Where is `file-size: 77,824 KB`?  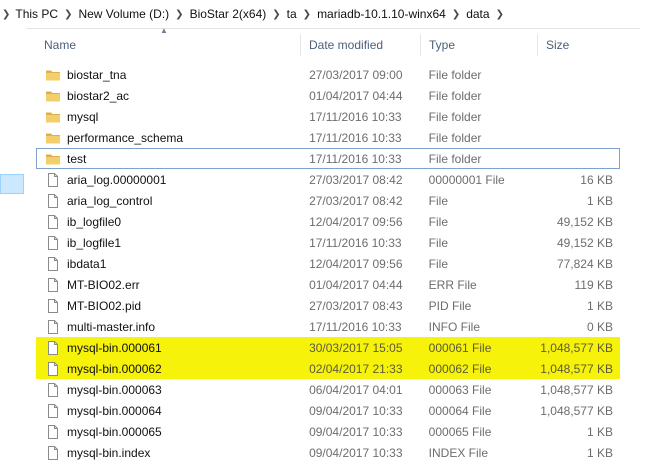
file-size: 77,824 KB is located at coordinates (584, 263).